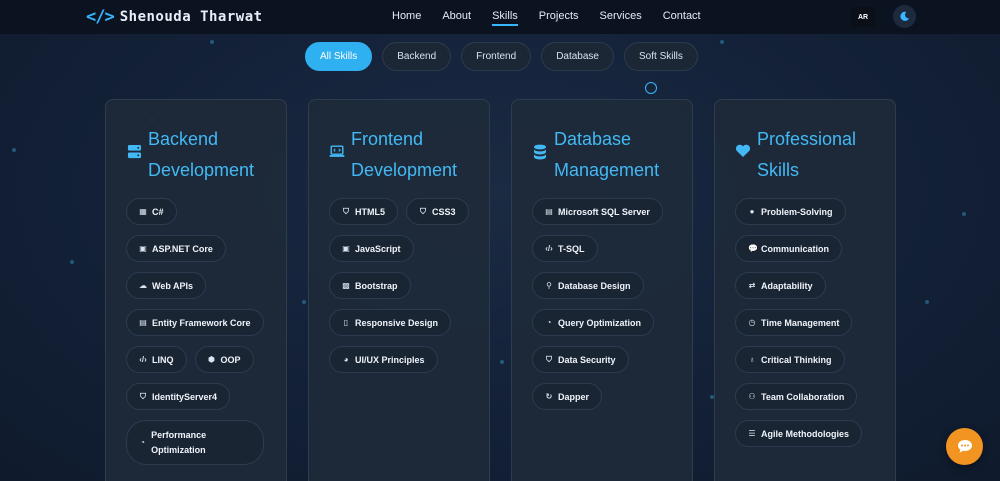 Image resolution: width=1000 pixels, height=481 pixels. Describe the element at coordinates (505, 18) in the screenshot. I see `nav-skills: Skills` at that location.